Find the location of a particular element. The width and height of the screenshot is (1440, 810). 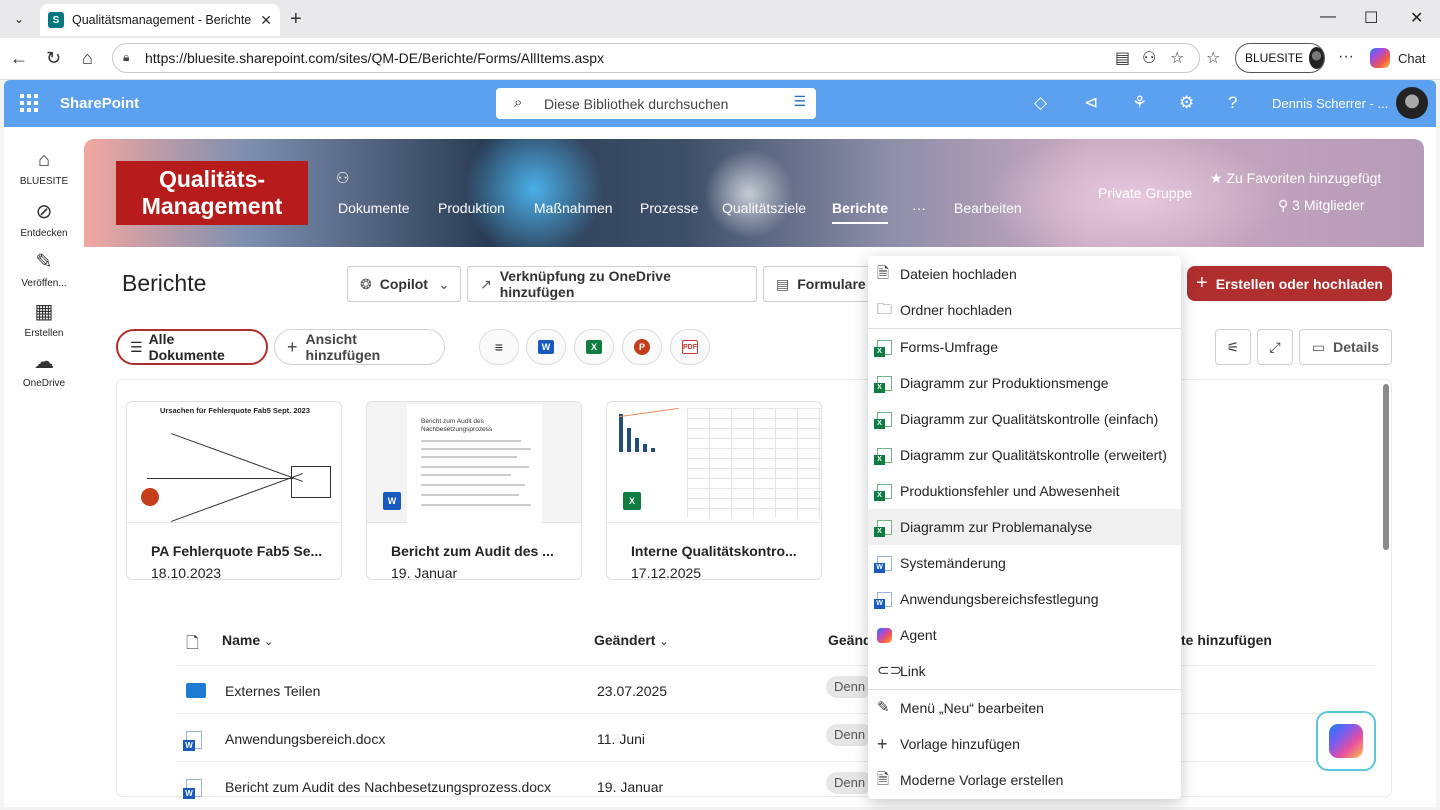

profile-button: BLUESITE is located at coordinates (1280, 58).